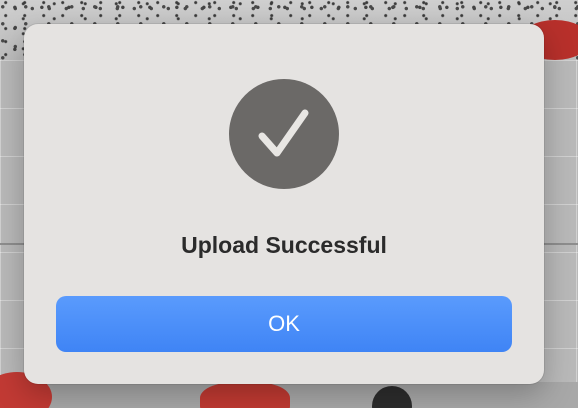 The height and width of the screenshot is (408, 578). I want to click on checkmark-icon, so click(283, 133).